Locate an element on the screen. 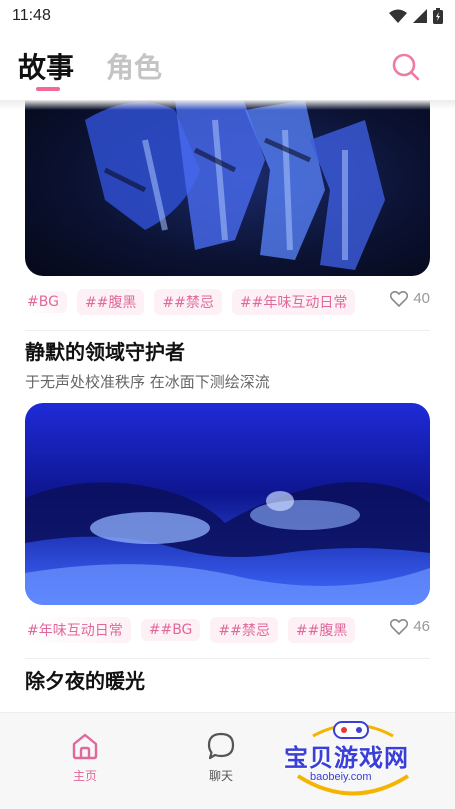 The width and height of the screenshot is (455, 809). status-bar: 11:48 is located at coordinates (227, 16).